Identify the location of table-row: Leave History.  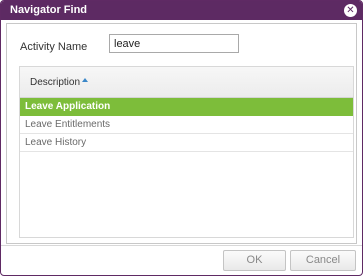
(186, 143).